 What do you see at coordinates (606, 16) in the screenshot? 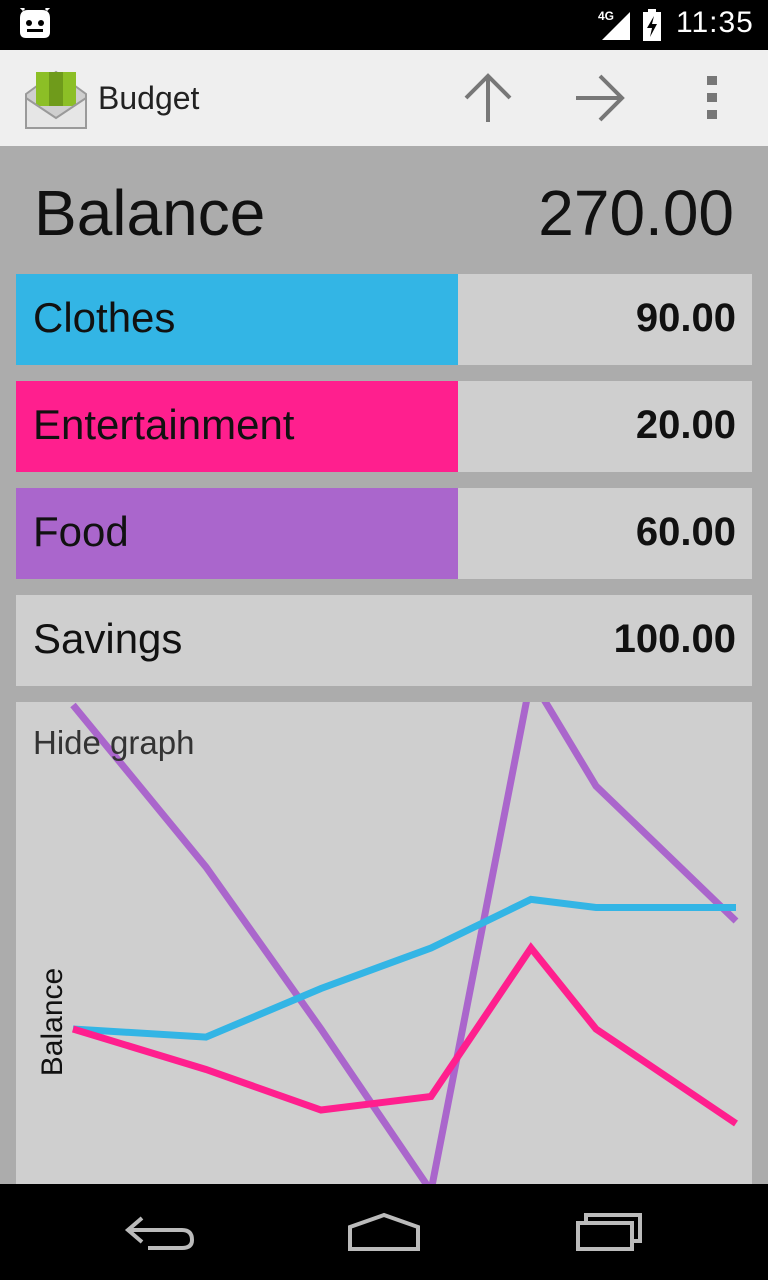
I see `network-type: 4G` at bounding box center [606, 16].